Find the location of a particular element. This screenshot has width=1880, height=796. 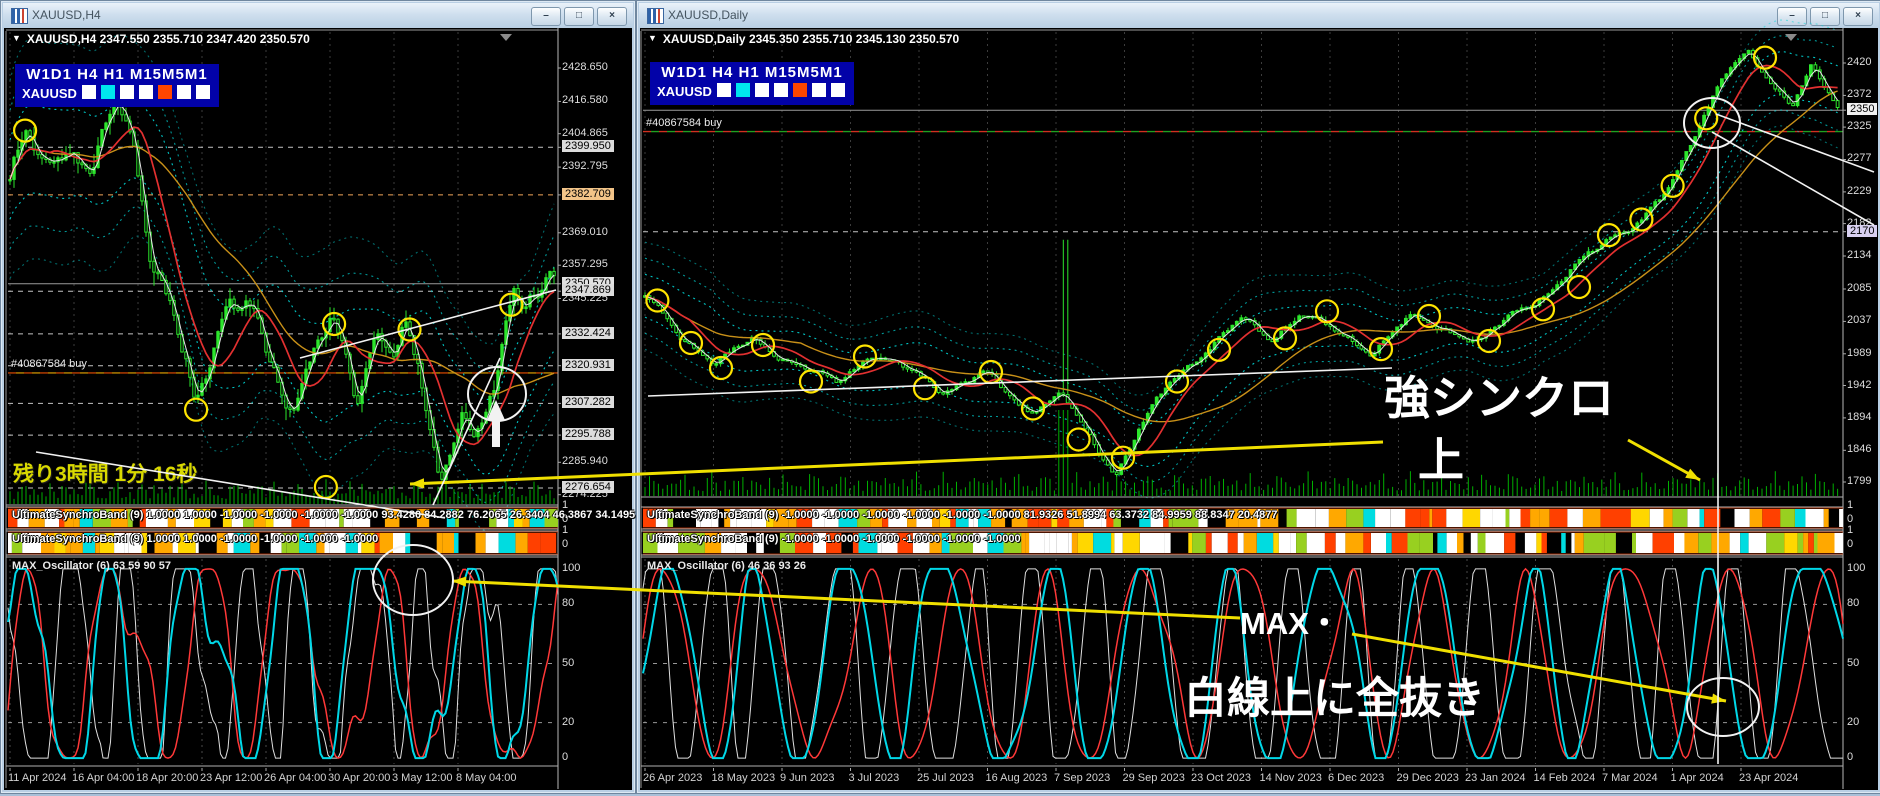

annotation-text: 上 is located at coordinates (1441, 460).